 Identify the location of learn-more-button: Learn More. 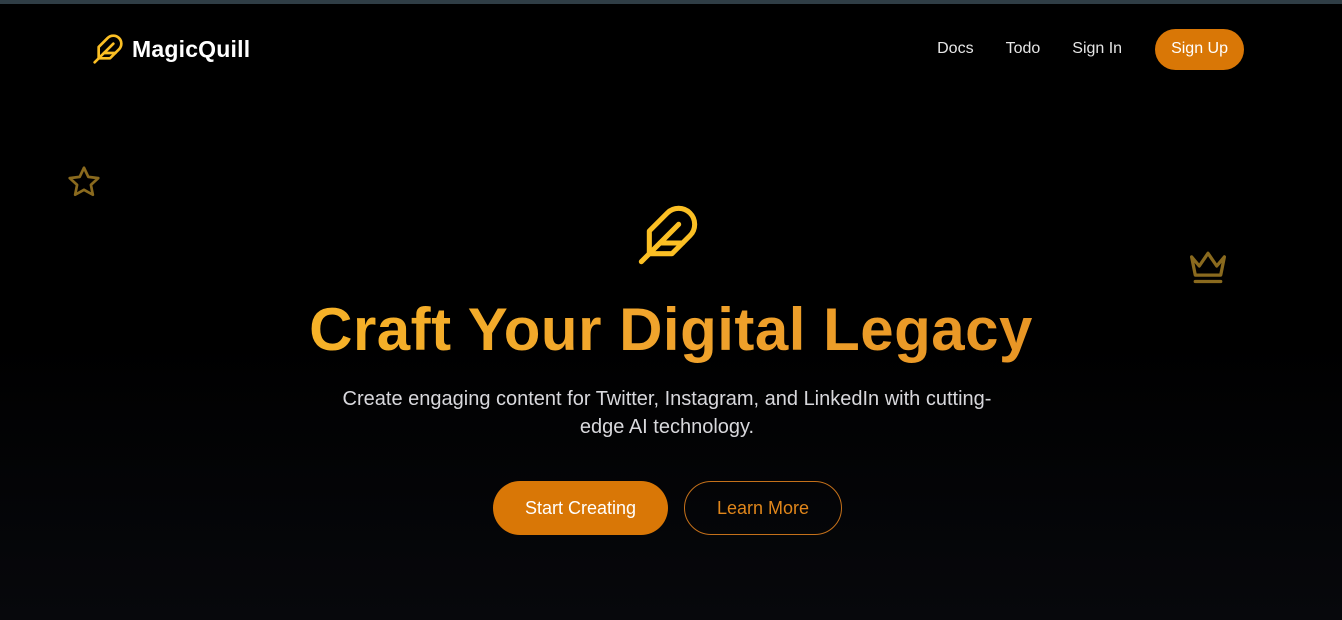
(763, 508).